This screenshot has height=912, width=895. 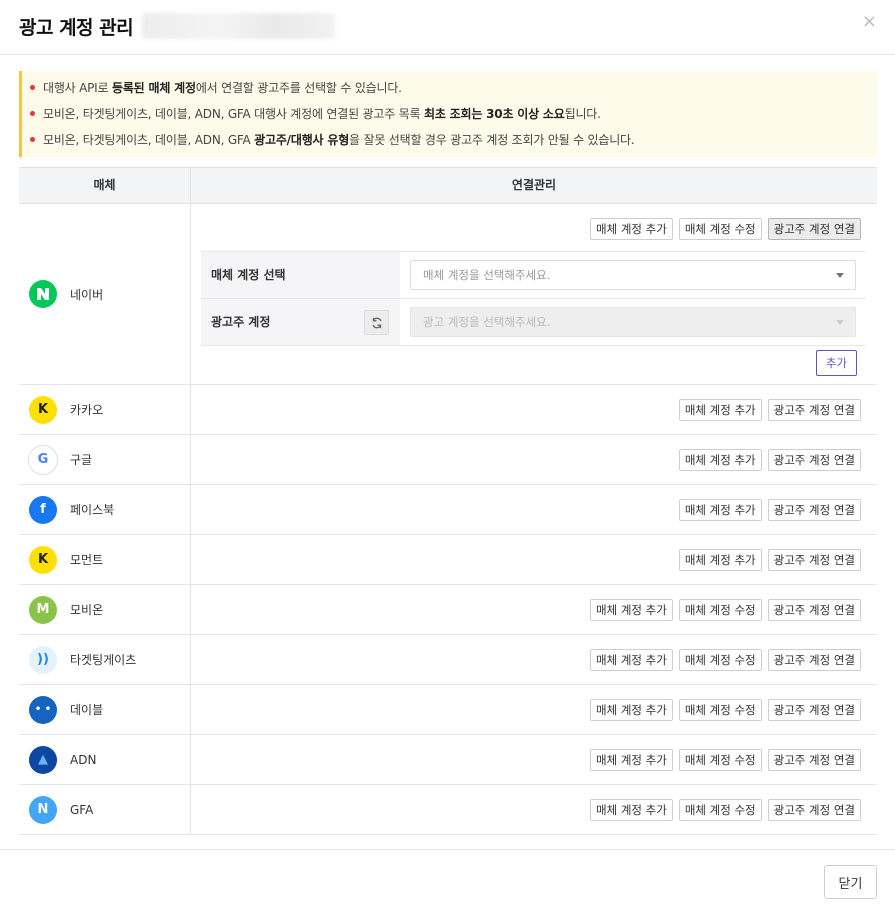 I want to click on media-cell: )) 타겟팅게이츠, so click(x=105, y=659).